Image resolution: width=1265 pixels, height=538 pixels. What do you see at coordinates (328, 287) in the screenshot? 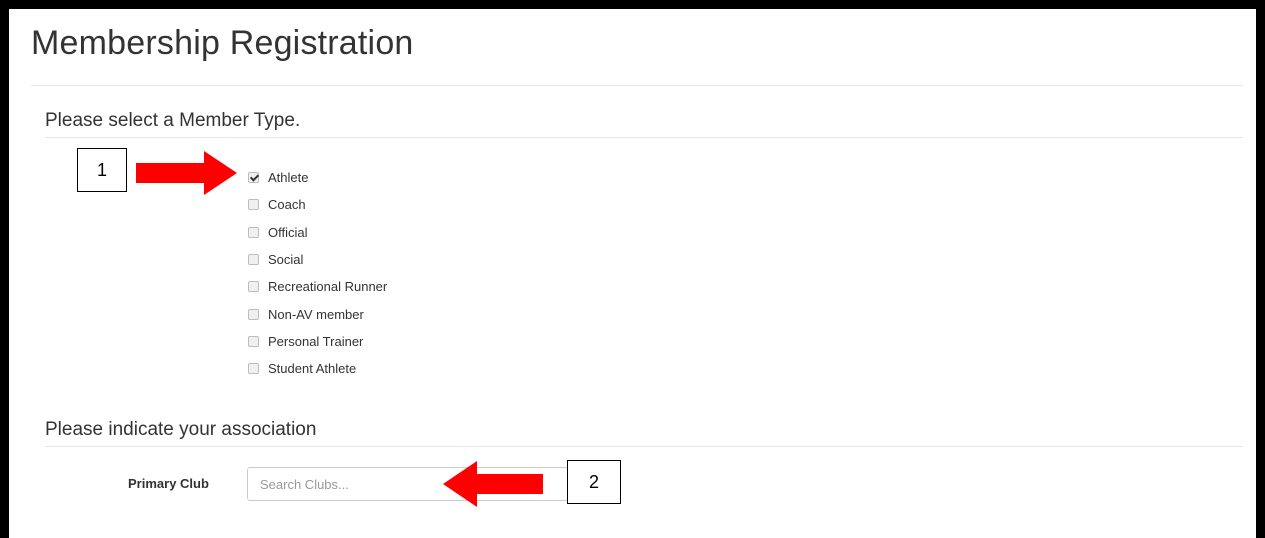
I see `member-type-label: Recreational Runner` at bounding box center [328, 287].